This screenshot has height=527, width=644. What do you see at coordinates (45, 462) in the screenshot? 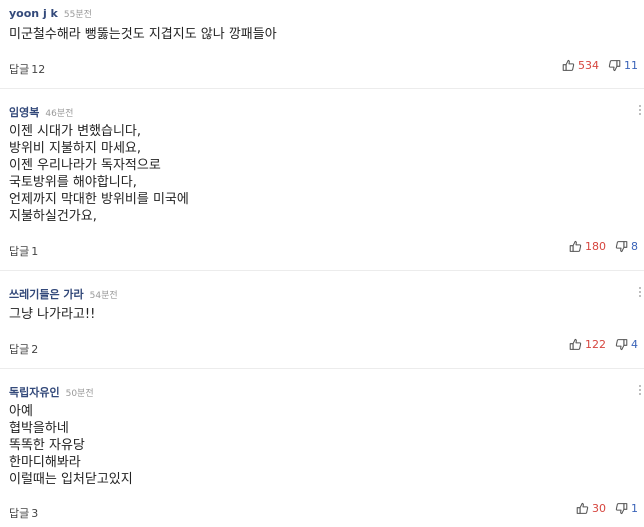
I see `comment-line: 한마디해봐라` at bounding box center [45, 462].